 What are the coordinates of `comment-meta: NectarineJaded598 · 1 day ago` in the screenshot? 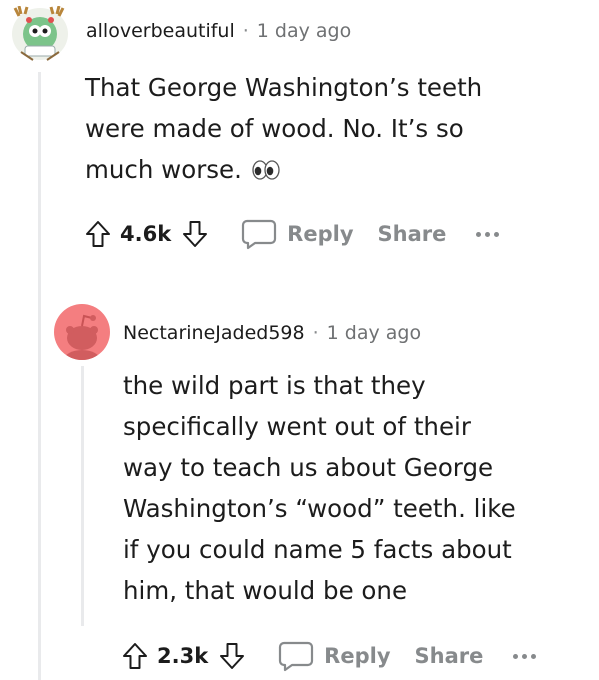 It's located at (272, 333).